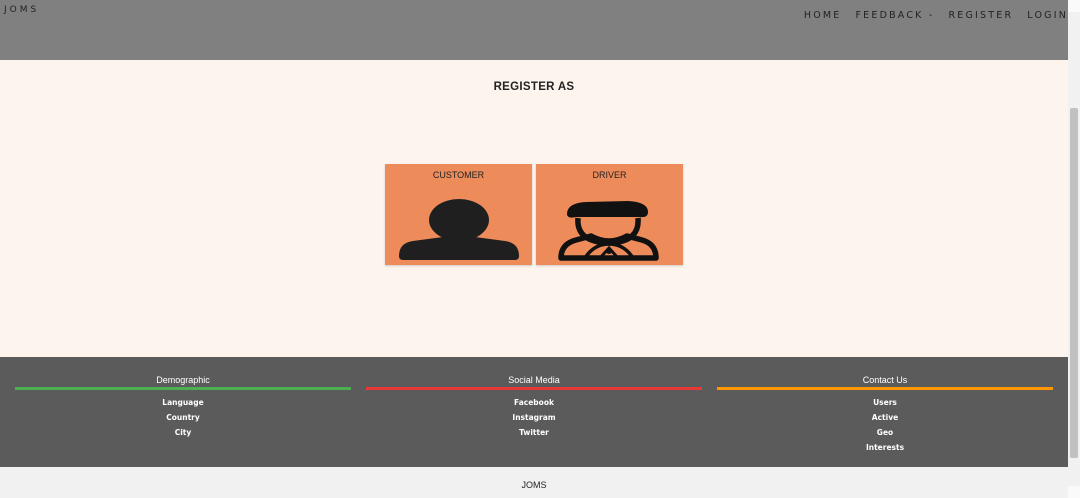 Image resolution: width=1080 pixels, height=498 pixels. Describe the element at coordinates (534, 30) in the screenshot. I see `top-navbar: JOMS HOME FEEDBACK - REGISTER LOGIN` at that location.